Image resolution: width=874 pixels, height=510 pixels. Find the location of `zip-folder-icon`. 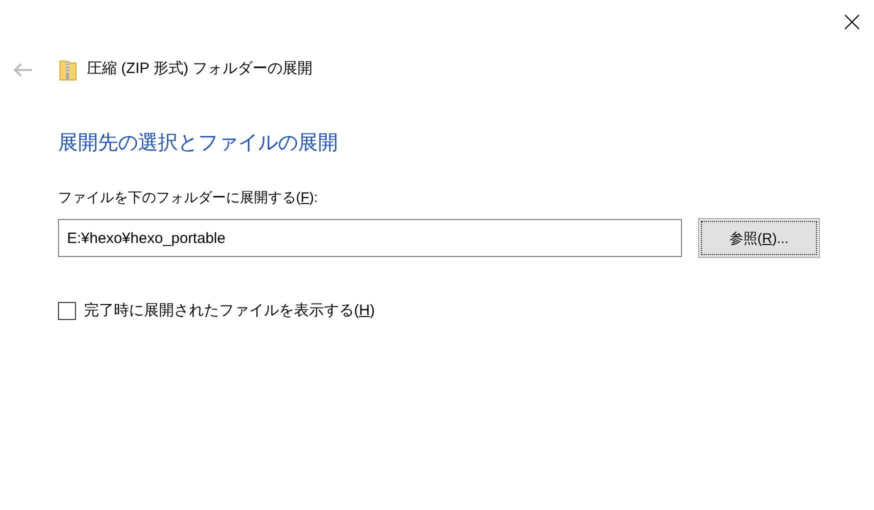

zip-folder-icon is located at coordinates (68, 69).